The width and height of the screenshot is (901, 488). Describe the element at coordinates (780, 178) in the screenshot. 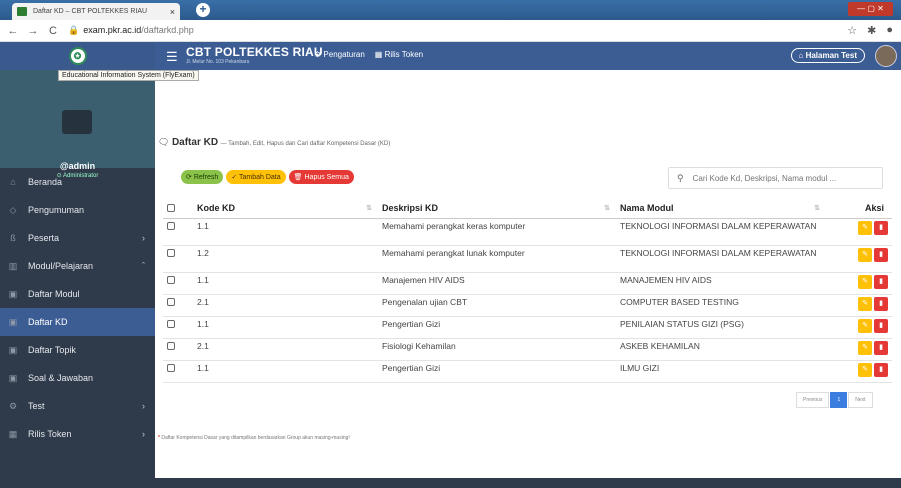

I see `search-input` at that location.